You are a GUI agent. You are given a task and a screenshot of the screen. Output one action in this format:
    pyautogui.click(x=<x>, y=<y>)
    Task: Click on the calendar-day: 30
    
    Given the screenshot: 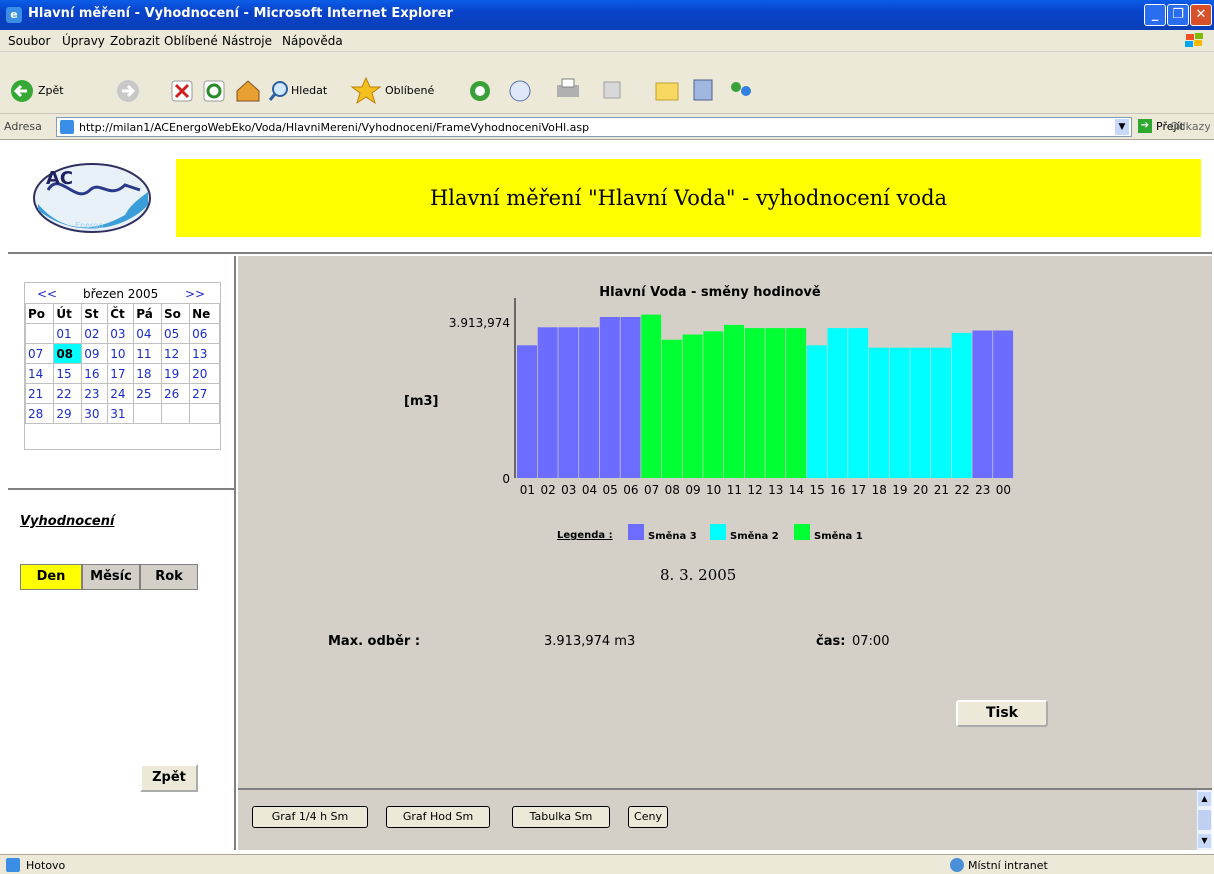 What is the action you would take?
    pyautogui.click(x=95, y=413)
    